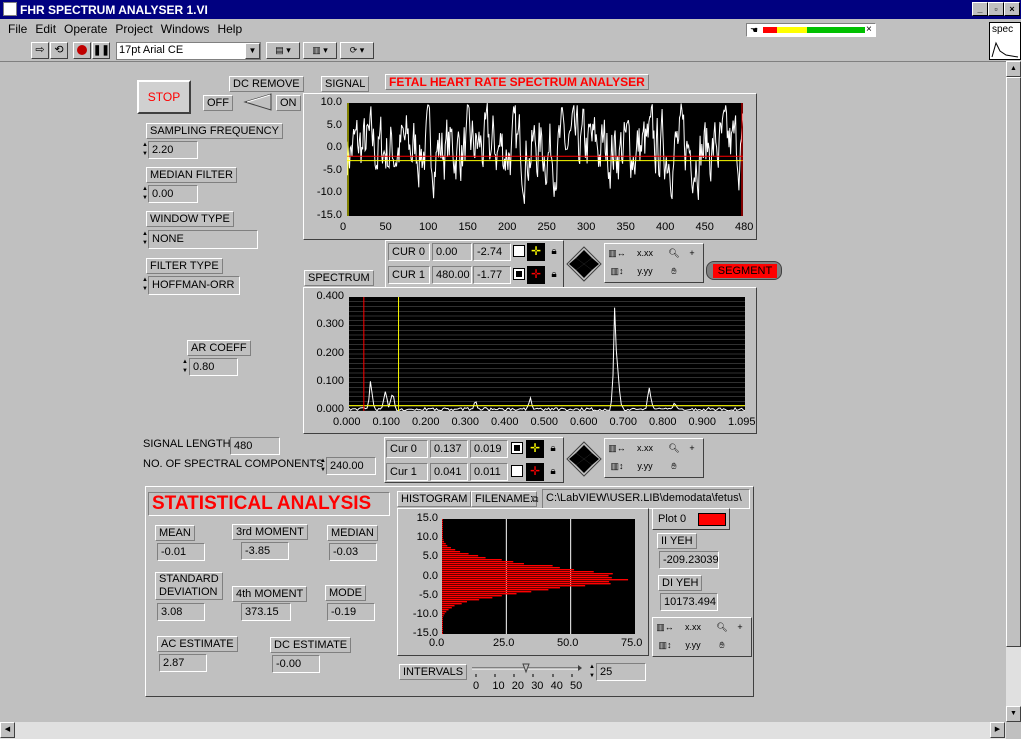 Image resolution: width=1021 pixels, height=739 pixels. What do you see at coordinates (554, 275) in the screenshot?
I see `cursor-1-lock-icon: 🔒︎` at bounding box center [554, 275].